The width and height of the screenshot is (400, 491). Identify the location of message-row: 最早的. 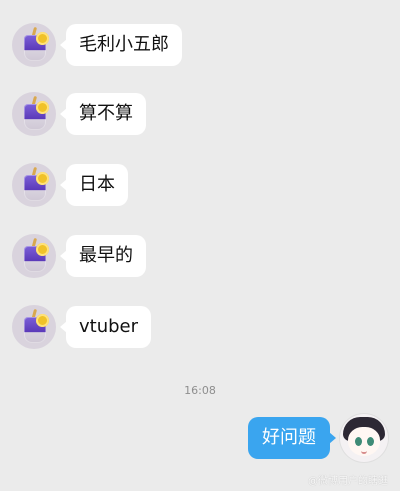
(79, 256).